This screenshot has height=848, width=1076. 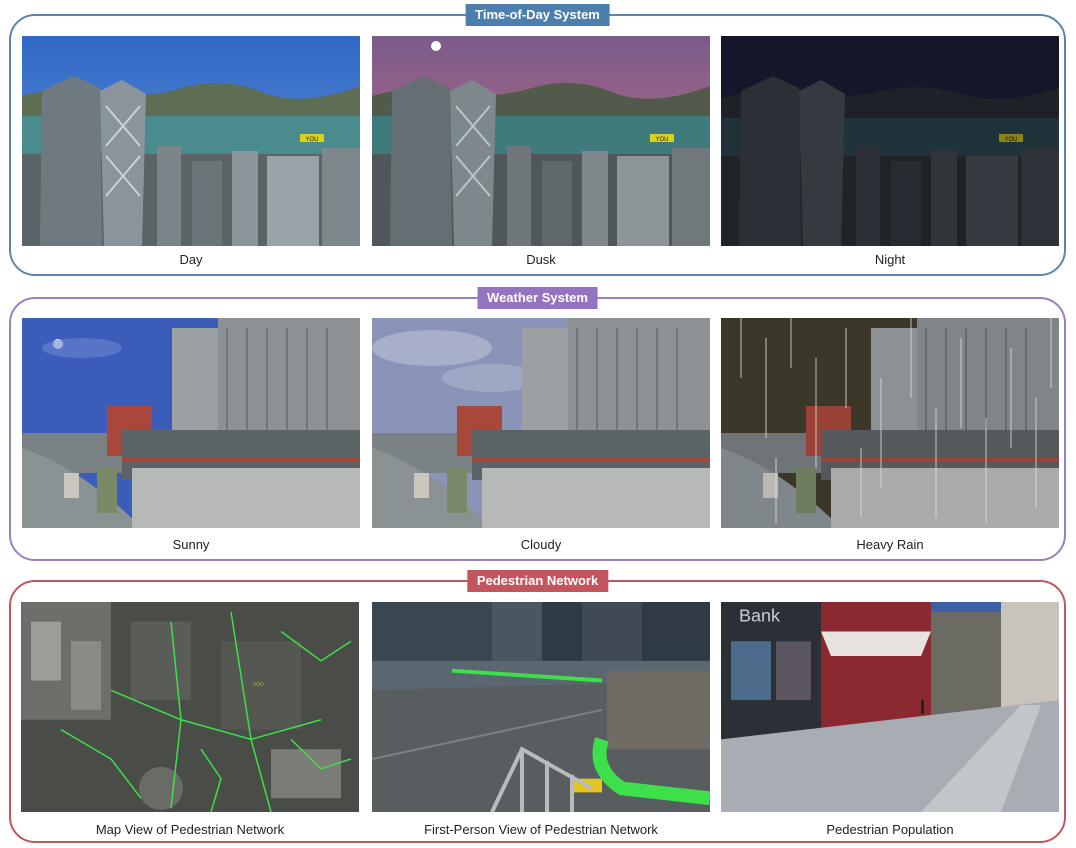 I want to click on dusk-image: YOU, so click(x=541, y=141).